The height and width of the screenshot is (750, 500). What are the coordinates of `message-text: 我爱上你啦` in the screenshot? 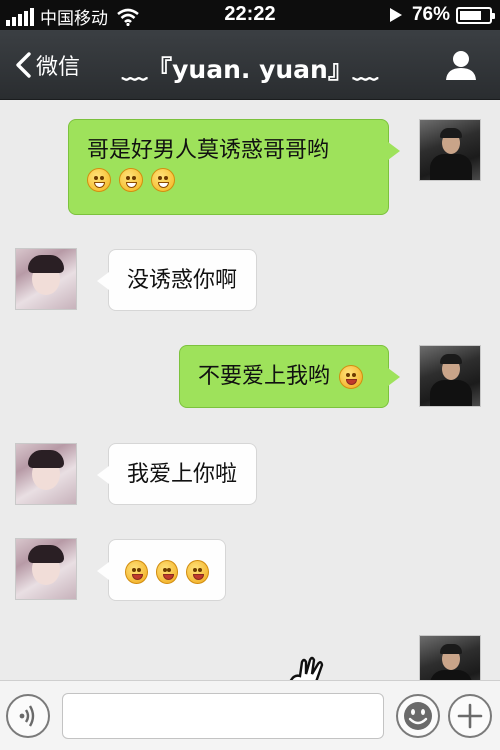 It's located at (182, 474).